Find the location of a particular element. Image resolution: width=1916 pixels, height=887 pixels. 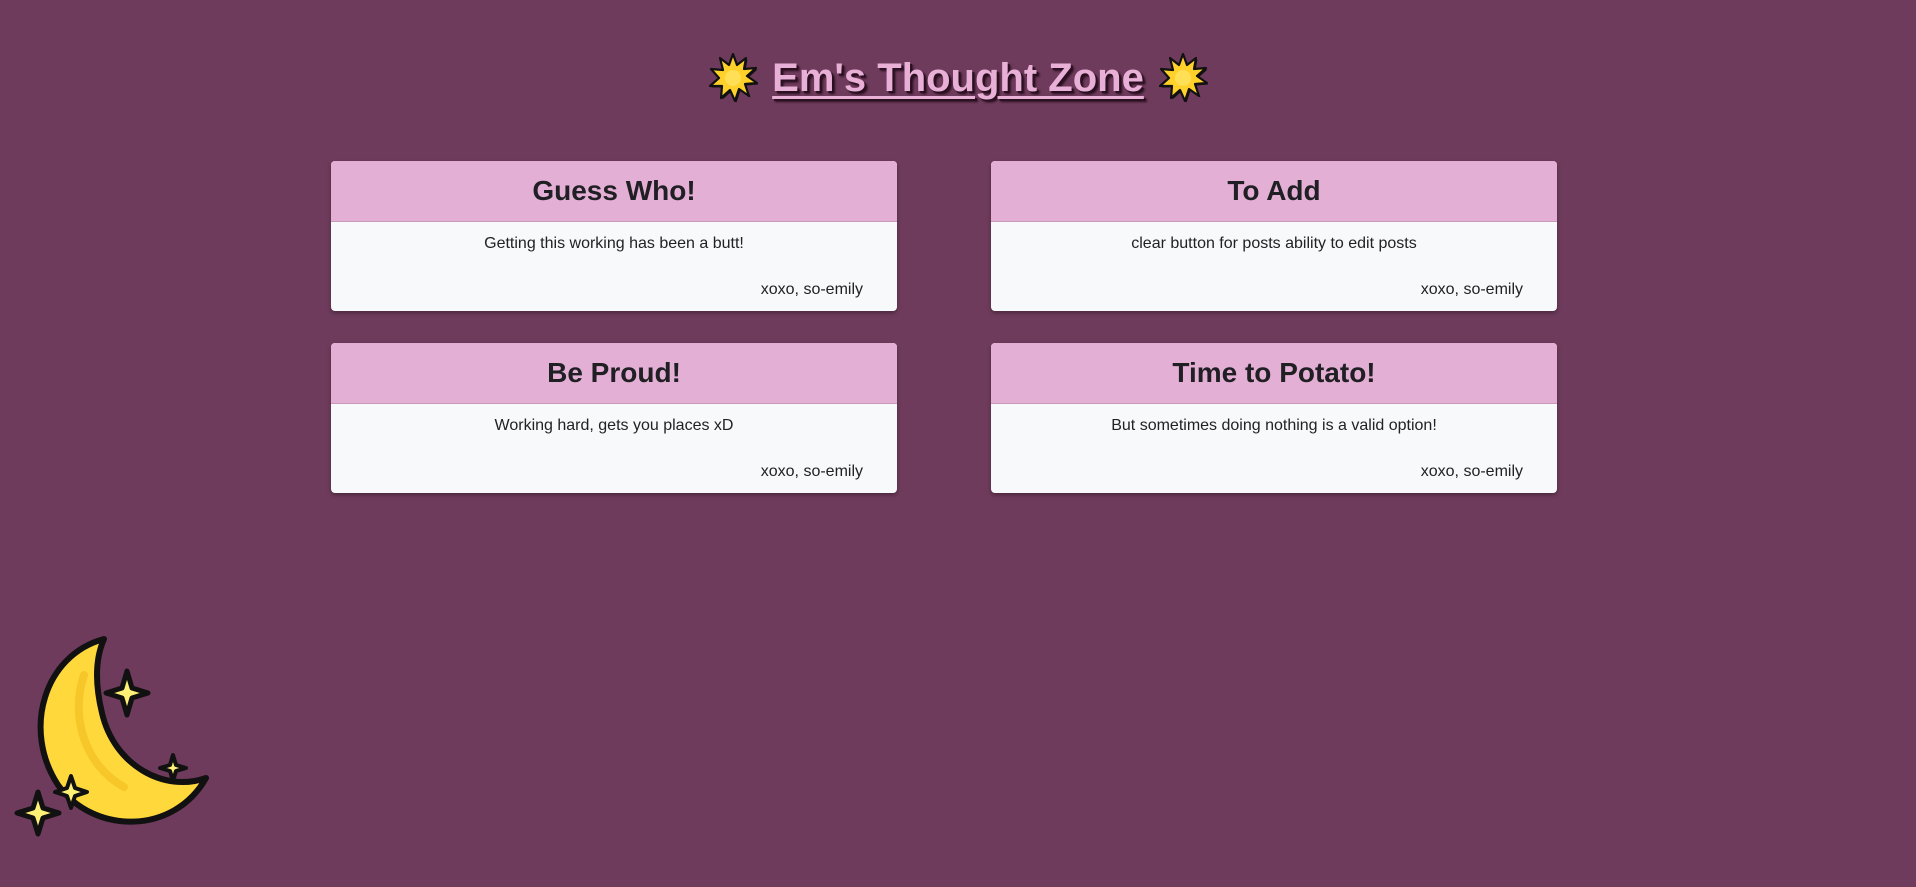

post-title: To Add is located at coordinates (1274, 191).